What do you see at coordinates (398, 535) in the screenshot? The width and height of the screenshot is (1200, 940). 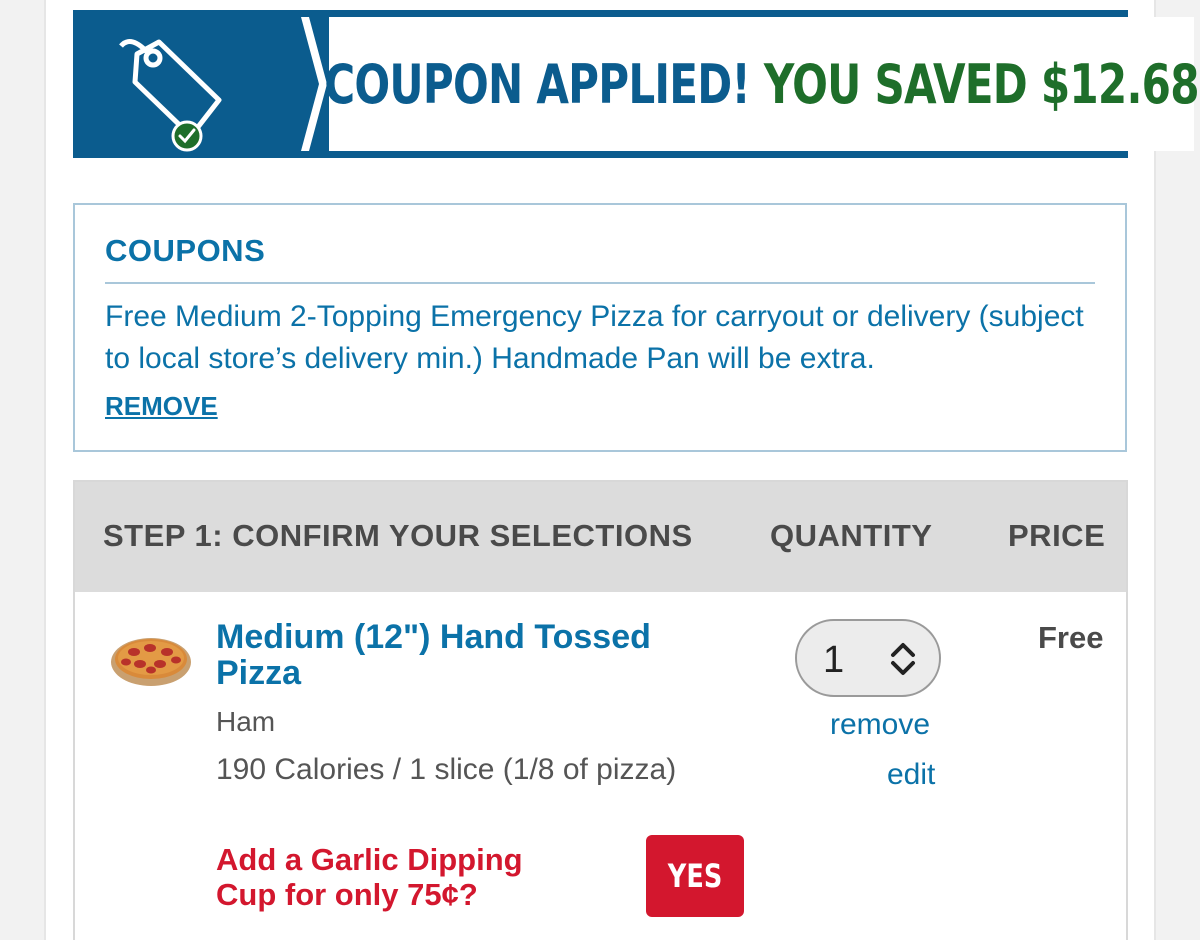 I see `step-title: STEP 1: CONFIRM YOUR SELECTIONS` at bounding box center [398, 535].